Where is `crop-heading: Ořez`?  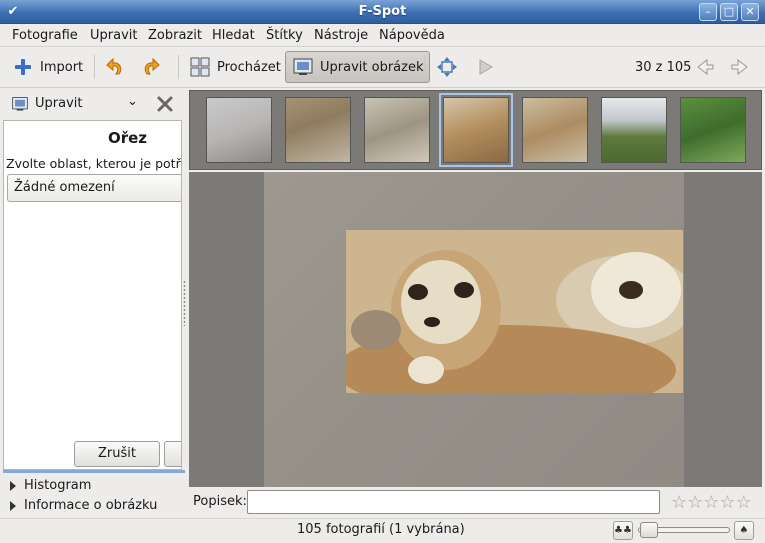
crop-heading: Ořez is located at coordinates (127, 138).